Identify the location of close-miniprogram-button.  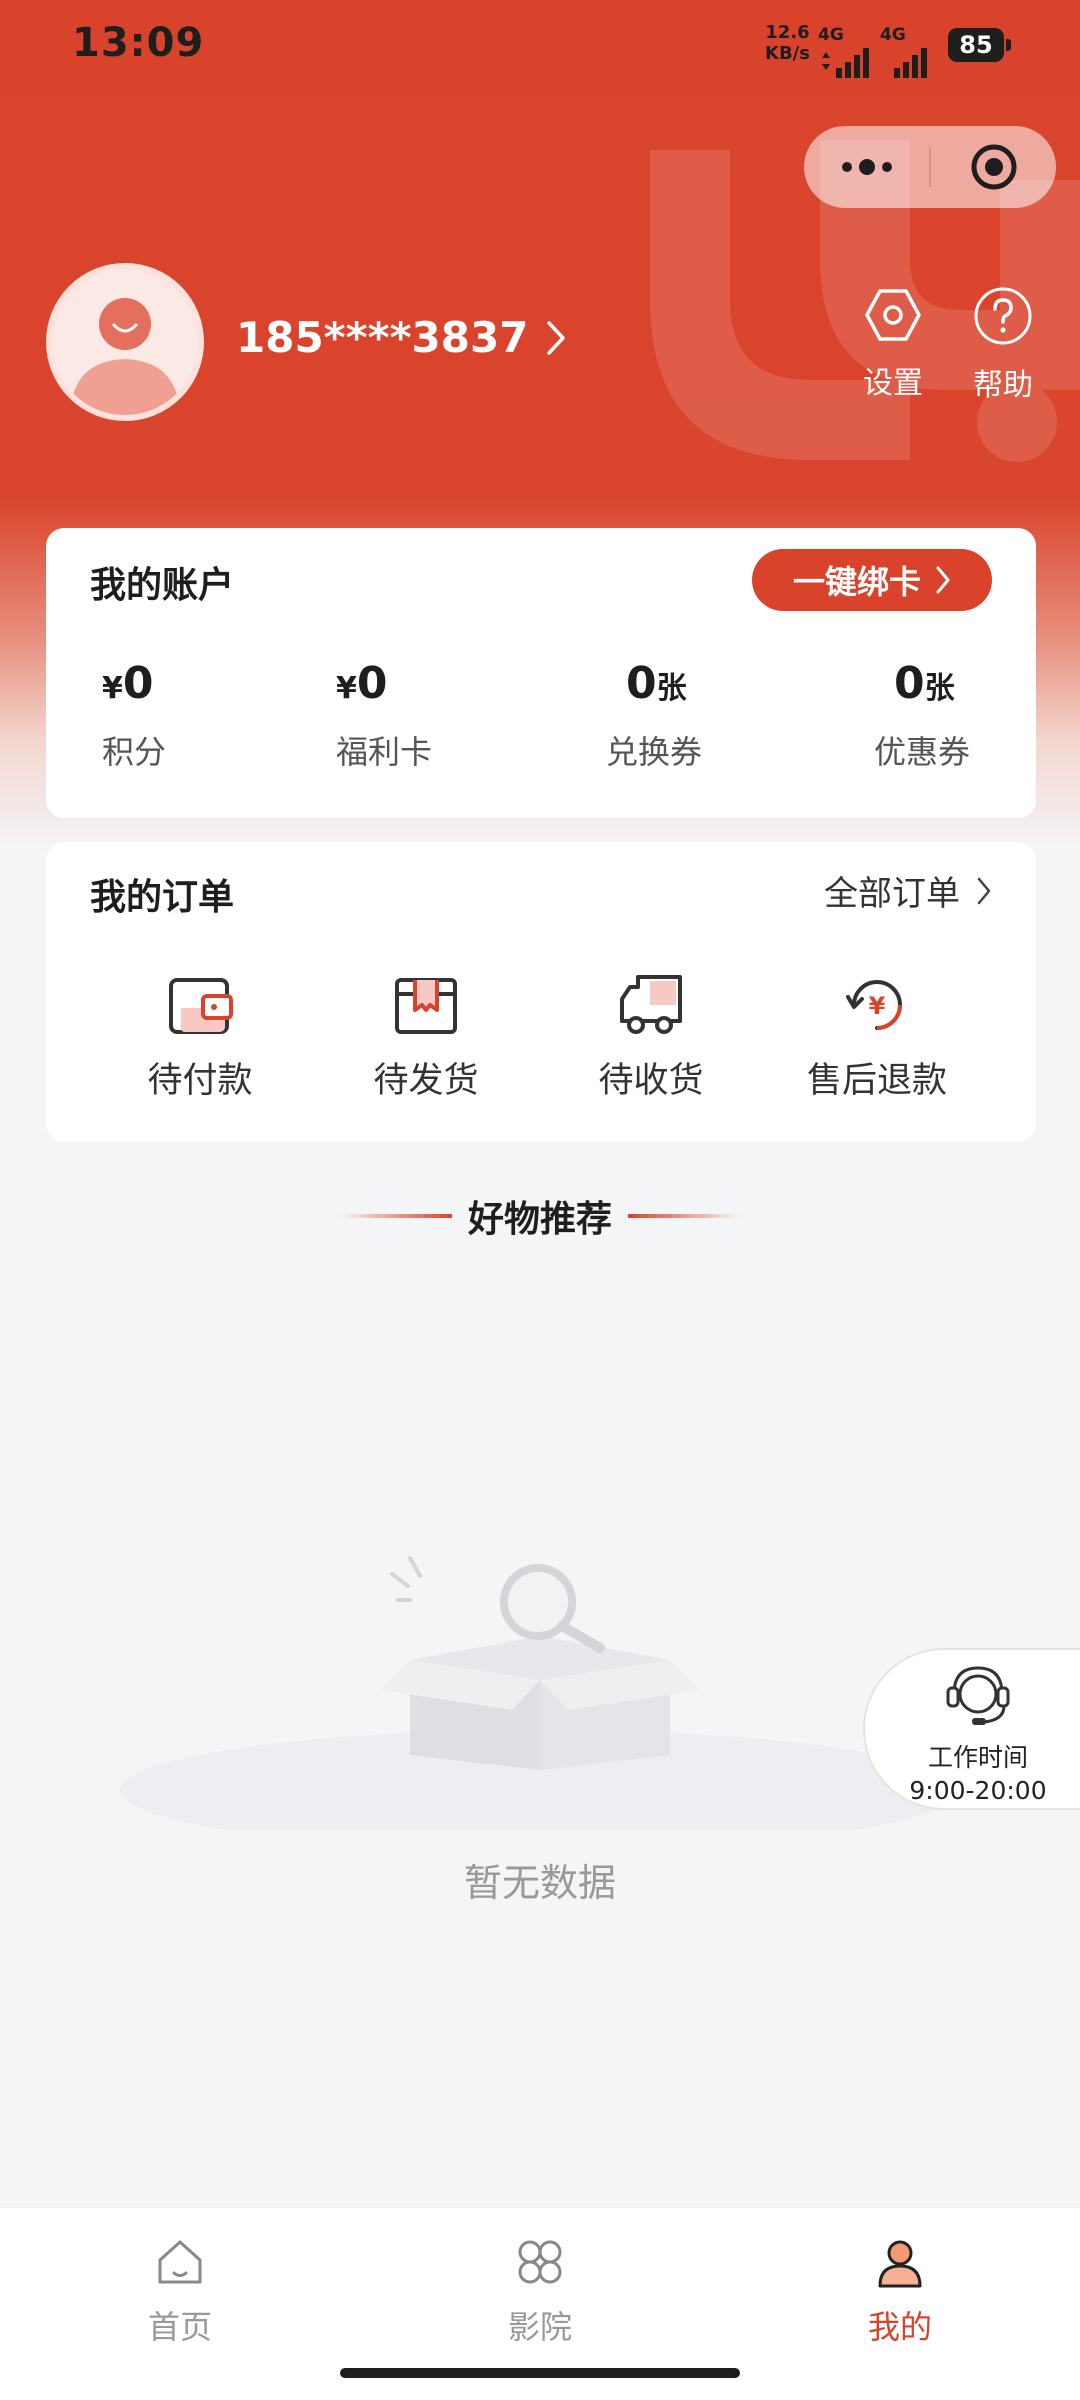
(993, 167).